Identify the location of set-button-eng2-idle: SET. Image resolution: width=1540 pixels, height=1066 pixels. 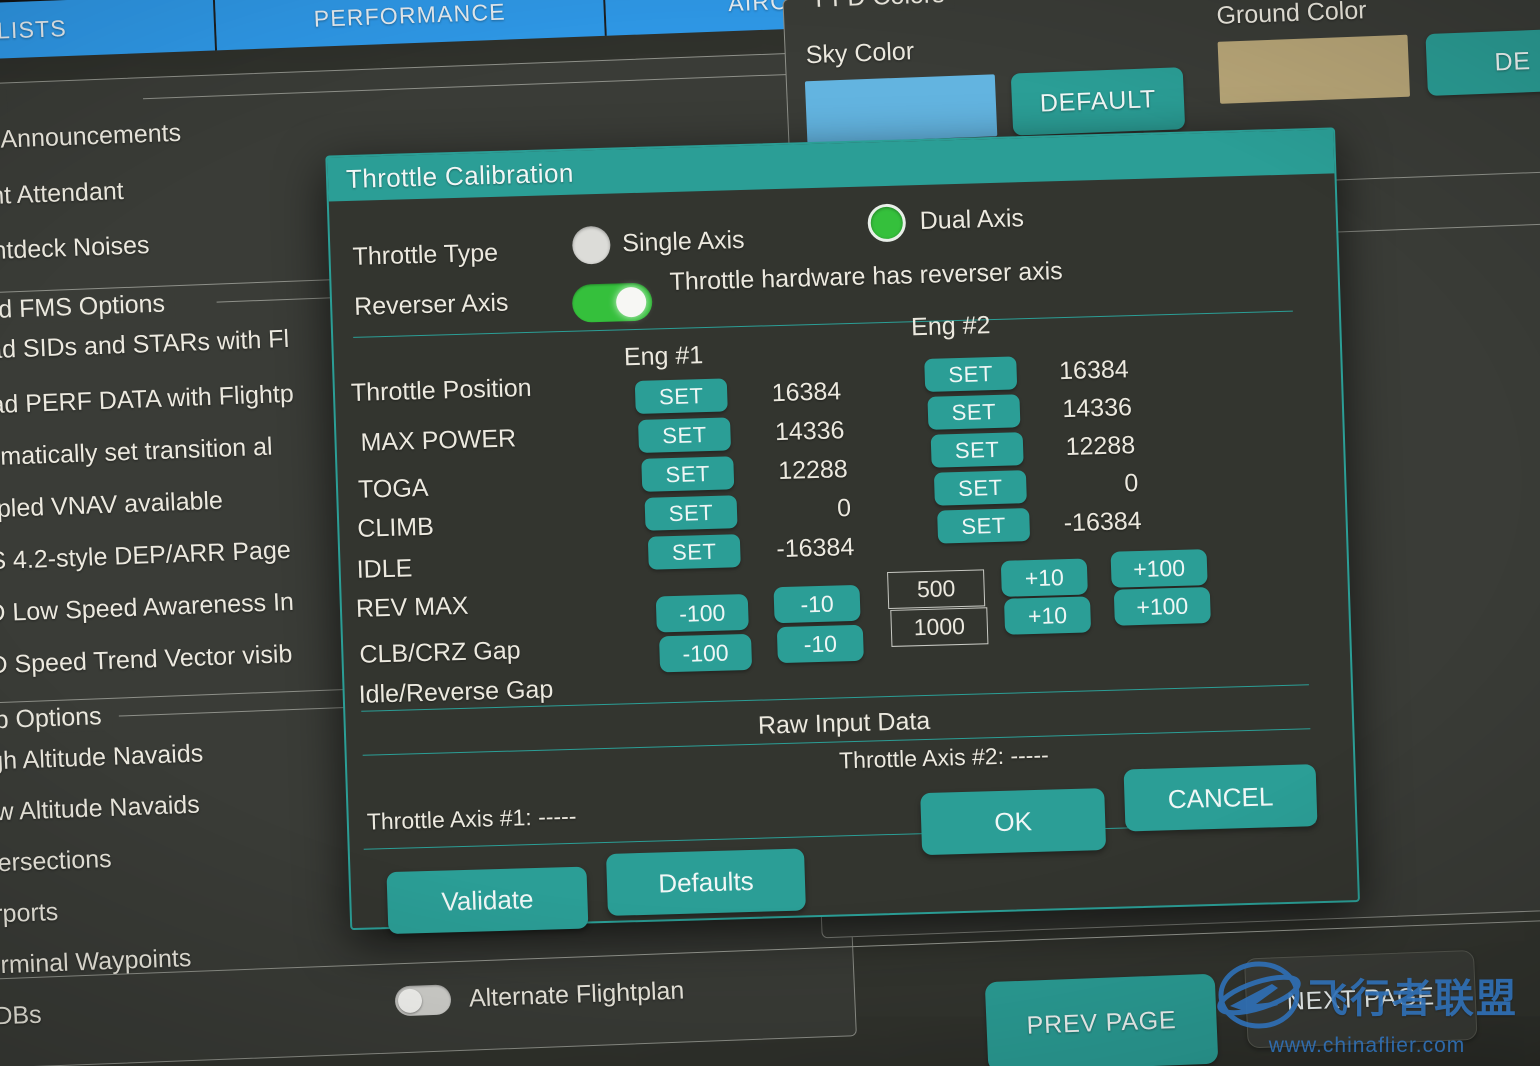
(980, 488).